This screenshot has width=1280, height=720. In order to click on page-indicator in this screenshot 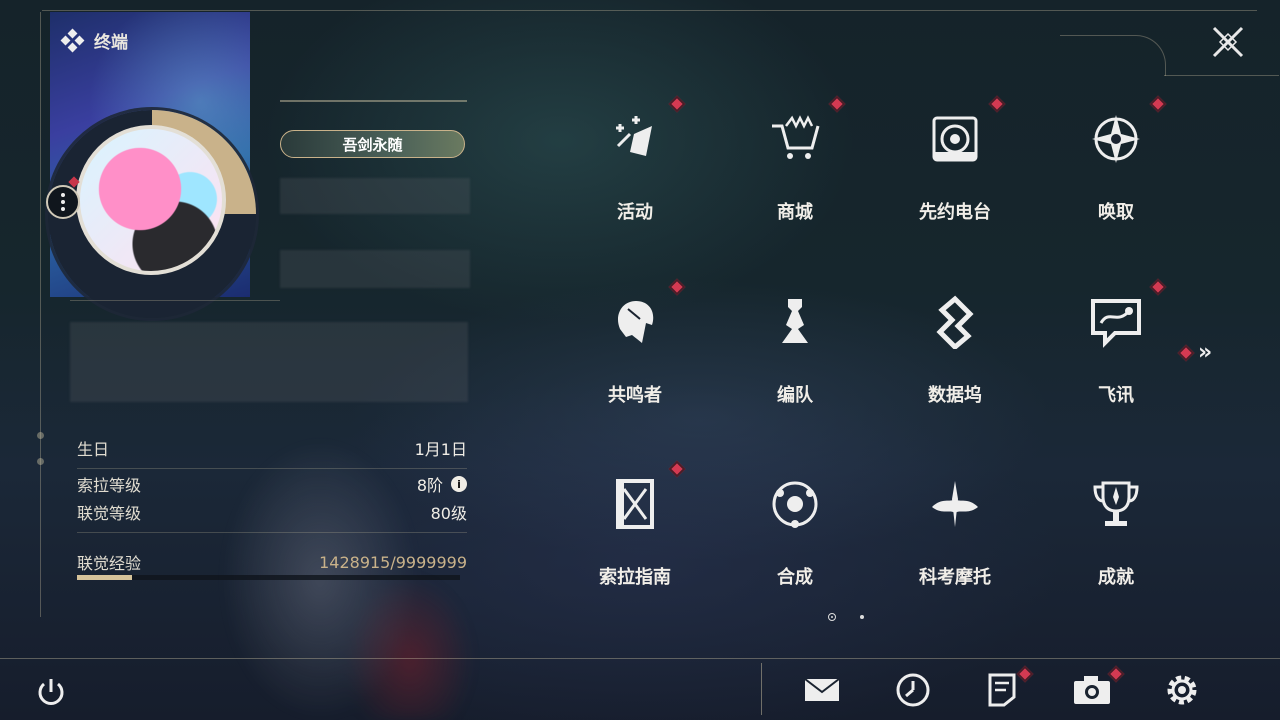, I will do `click(846, 617)`.